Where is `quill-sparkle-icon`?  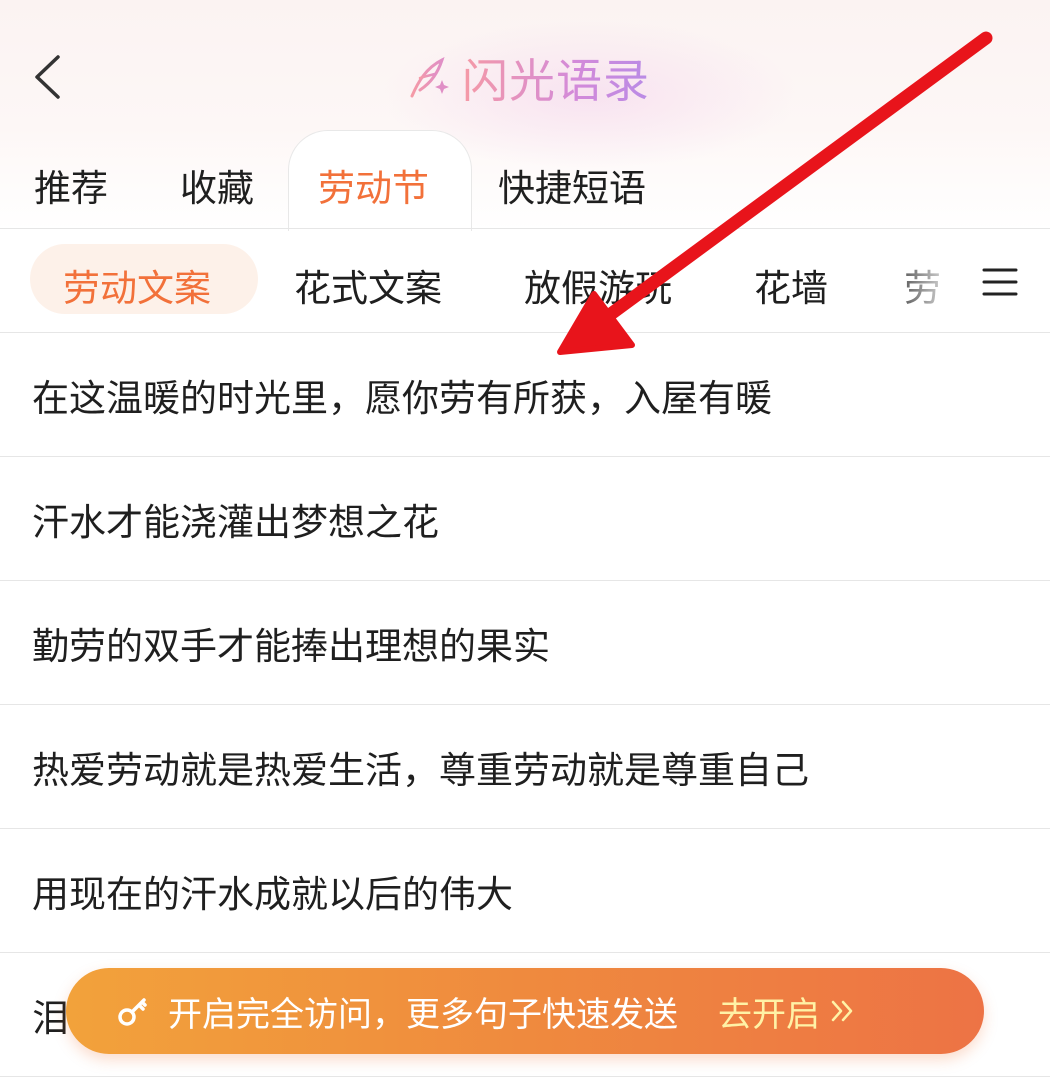 quill-sparkle-icon is located at coordinates (428, 78).